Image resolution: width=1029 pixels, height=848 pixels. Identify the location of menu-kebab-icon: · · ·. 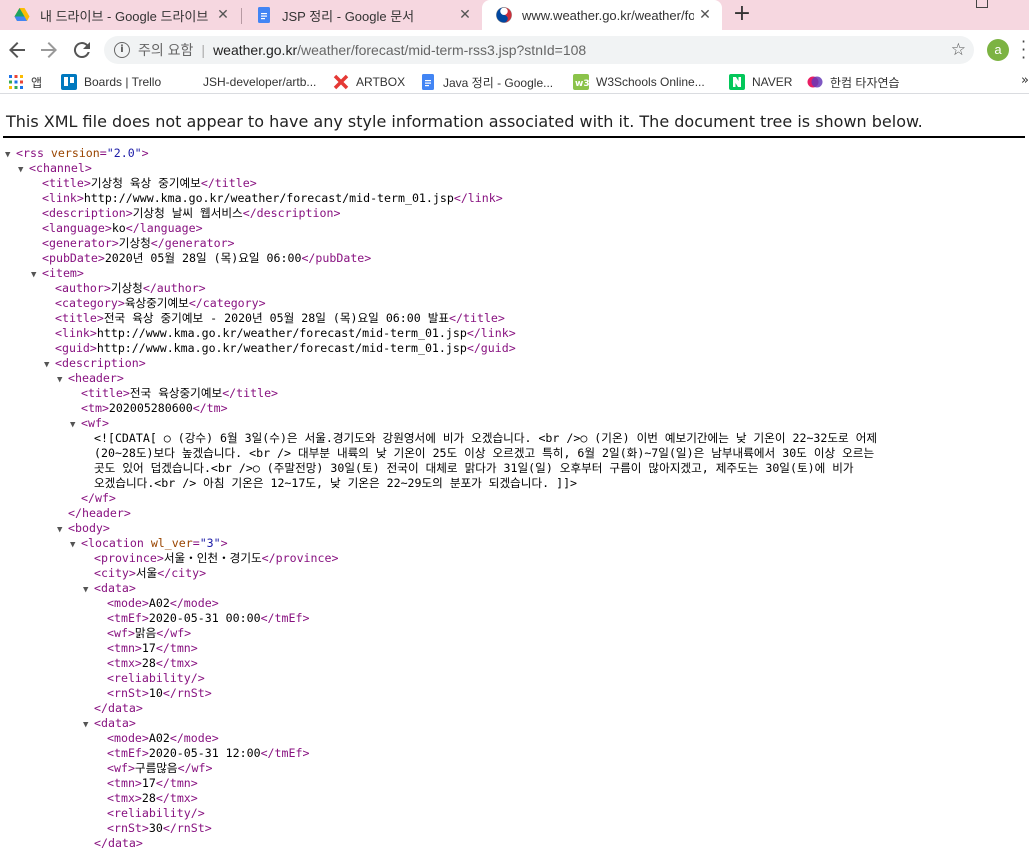
(1023, 50).